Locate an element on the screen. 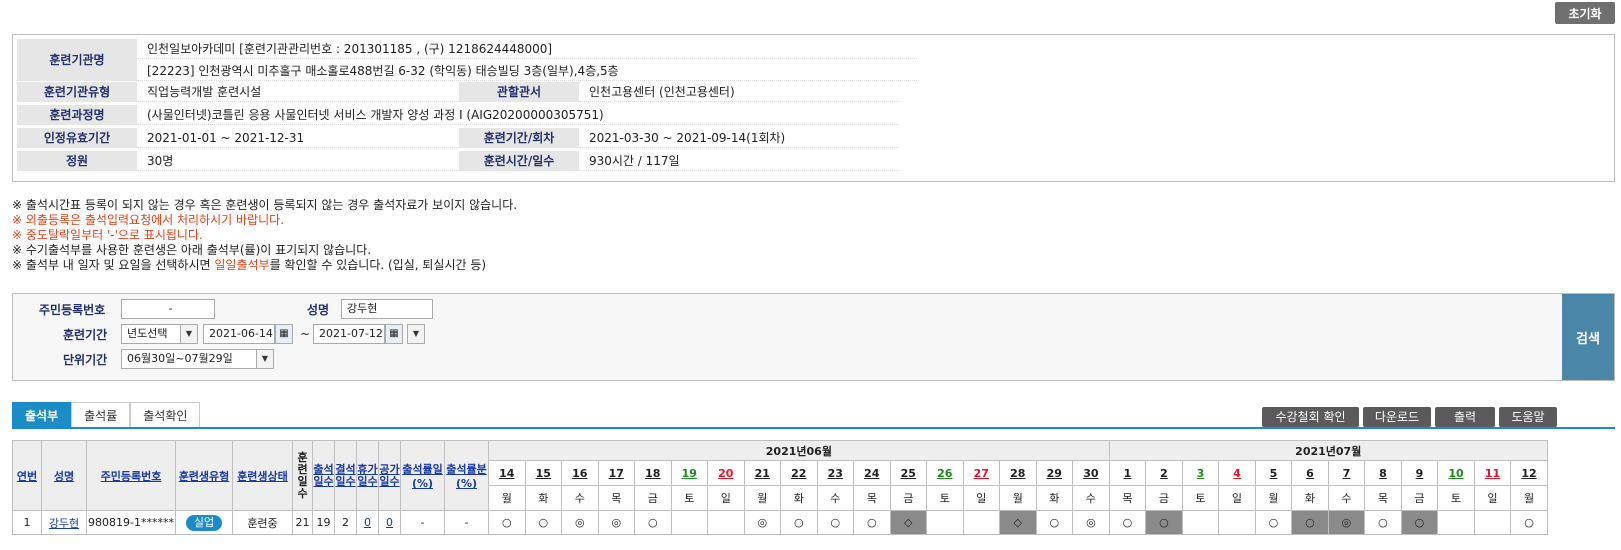  help-button: 도움말 is located at coordinates (1528, 417).